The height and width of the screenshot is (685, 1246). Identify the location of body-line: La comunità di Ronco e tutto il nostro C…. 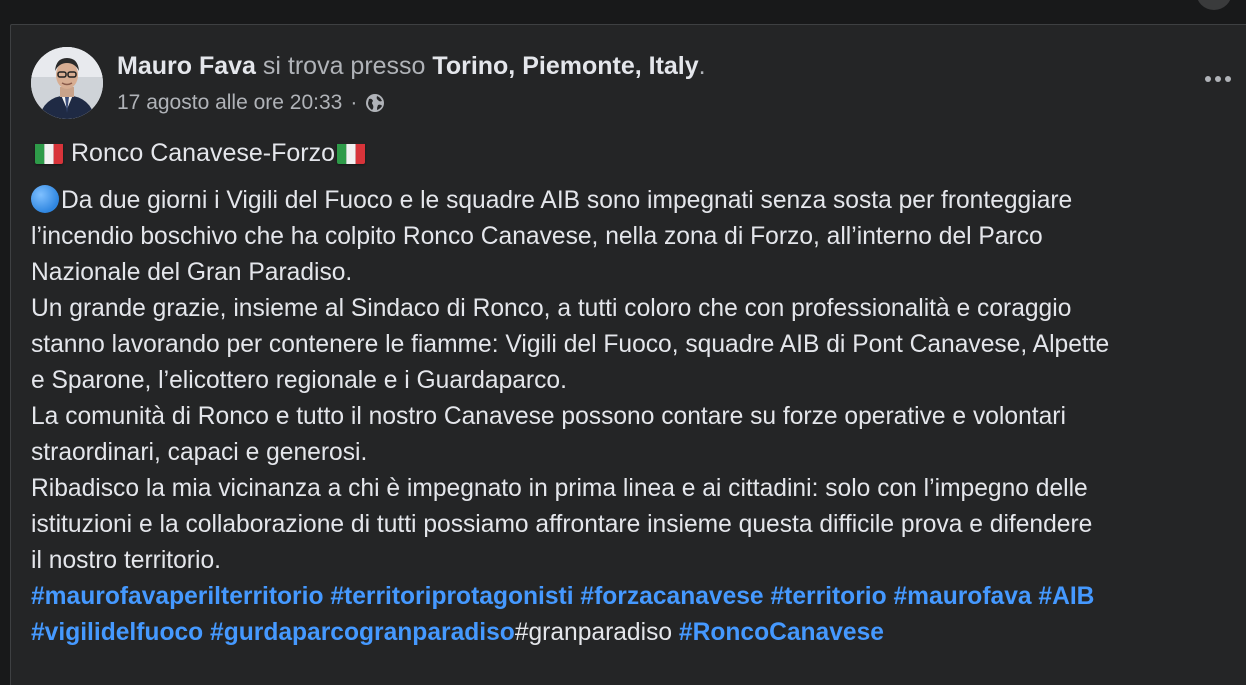
(548, 416).